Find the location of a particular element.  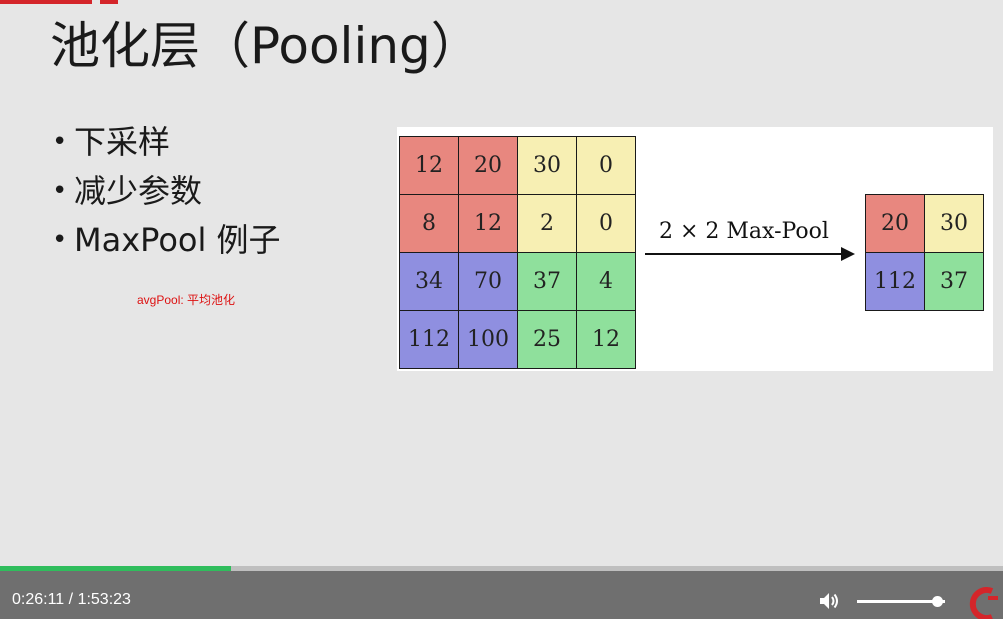

output-grid: 20 30 112 37 is located at coordinates (924, 252).